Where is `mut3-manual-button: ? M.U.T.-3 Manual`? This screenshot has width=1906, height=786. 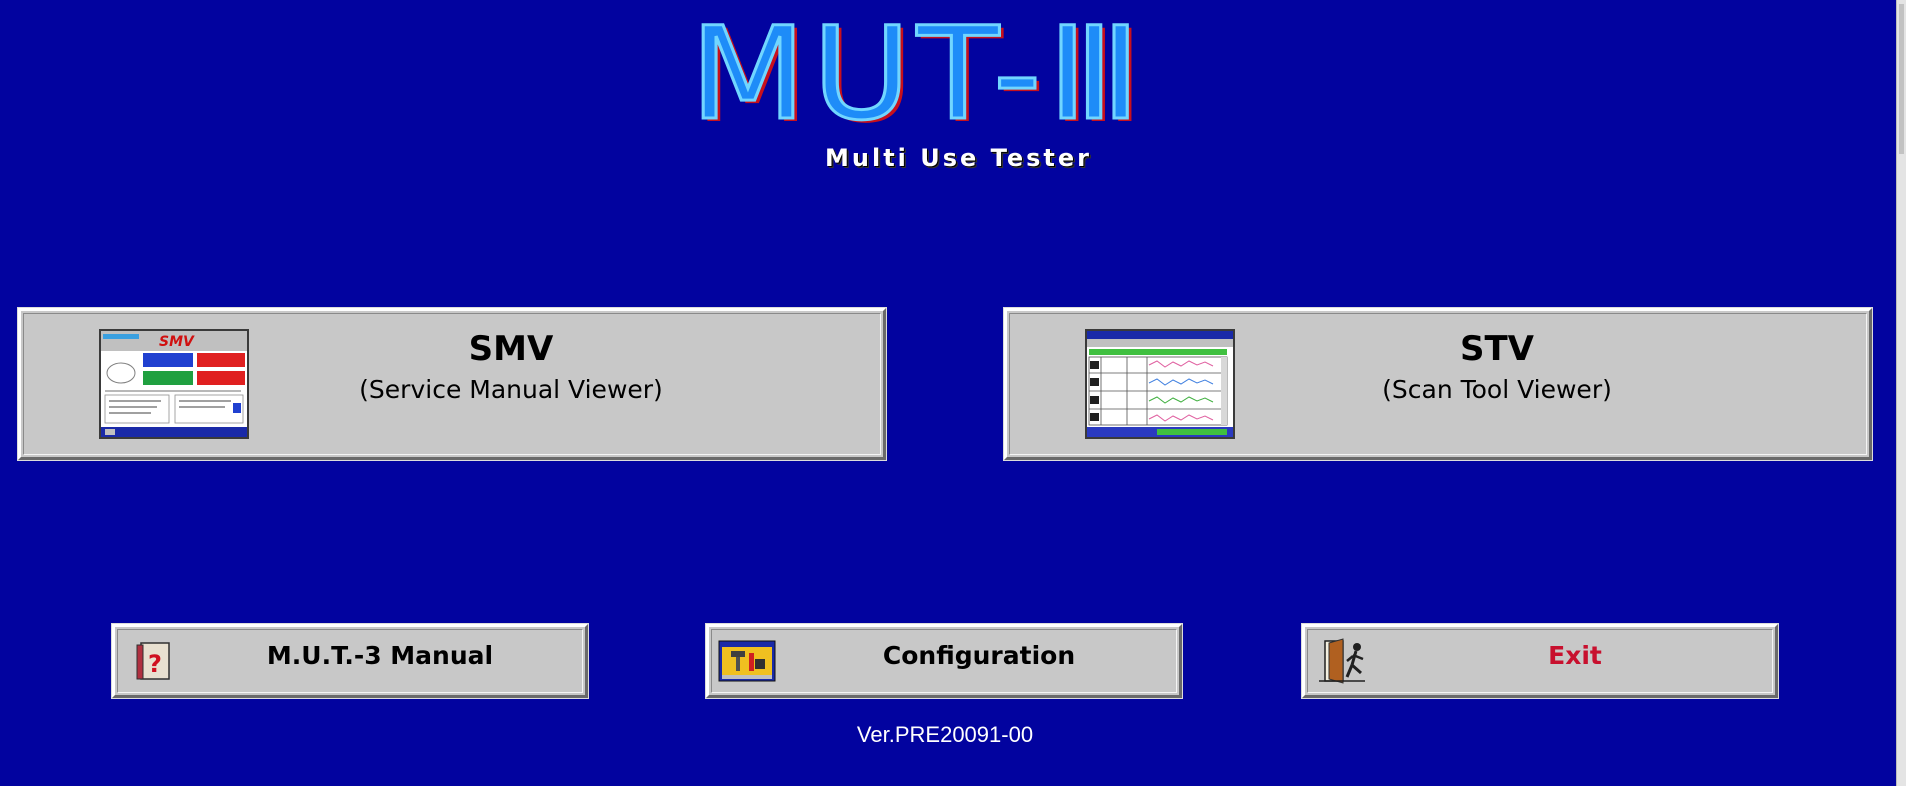 mut3-manual-button: ? M.U.T.-3 Manual is located at coordinates (350, 661).